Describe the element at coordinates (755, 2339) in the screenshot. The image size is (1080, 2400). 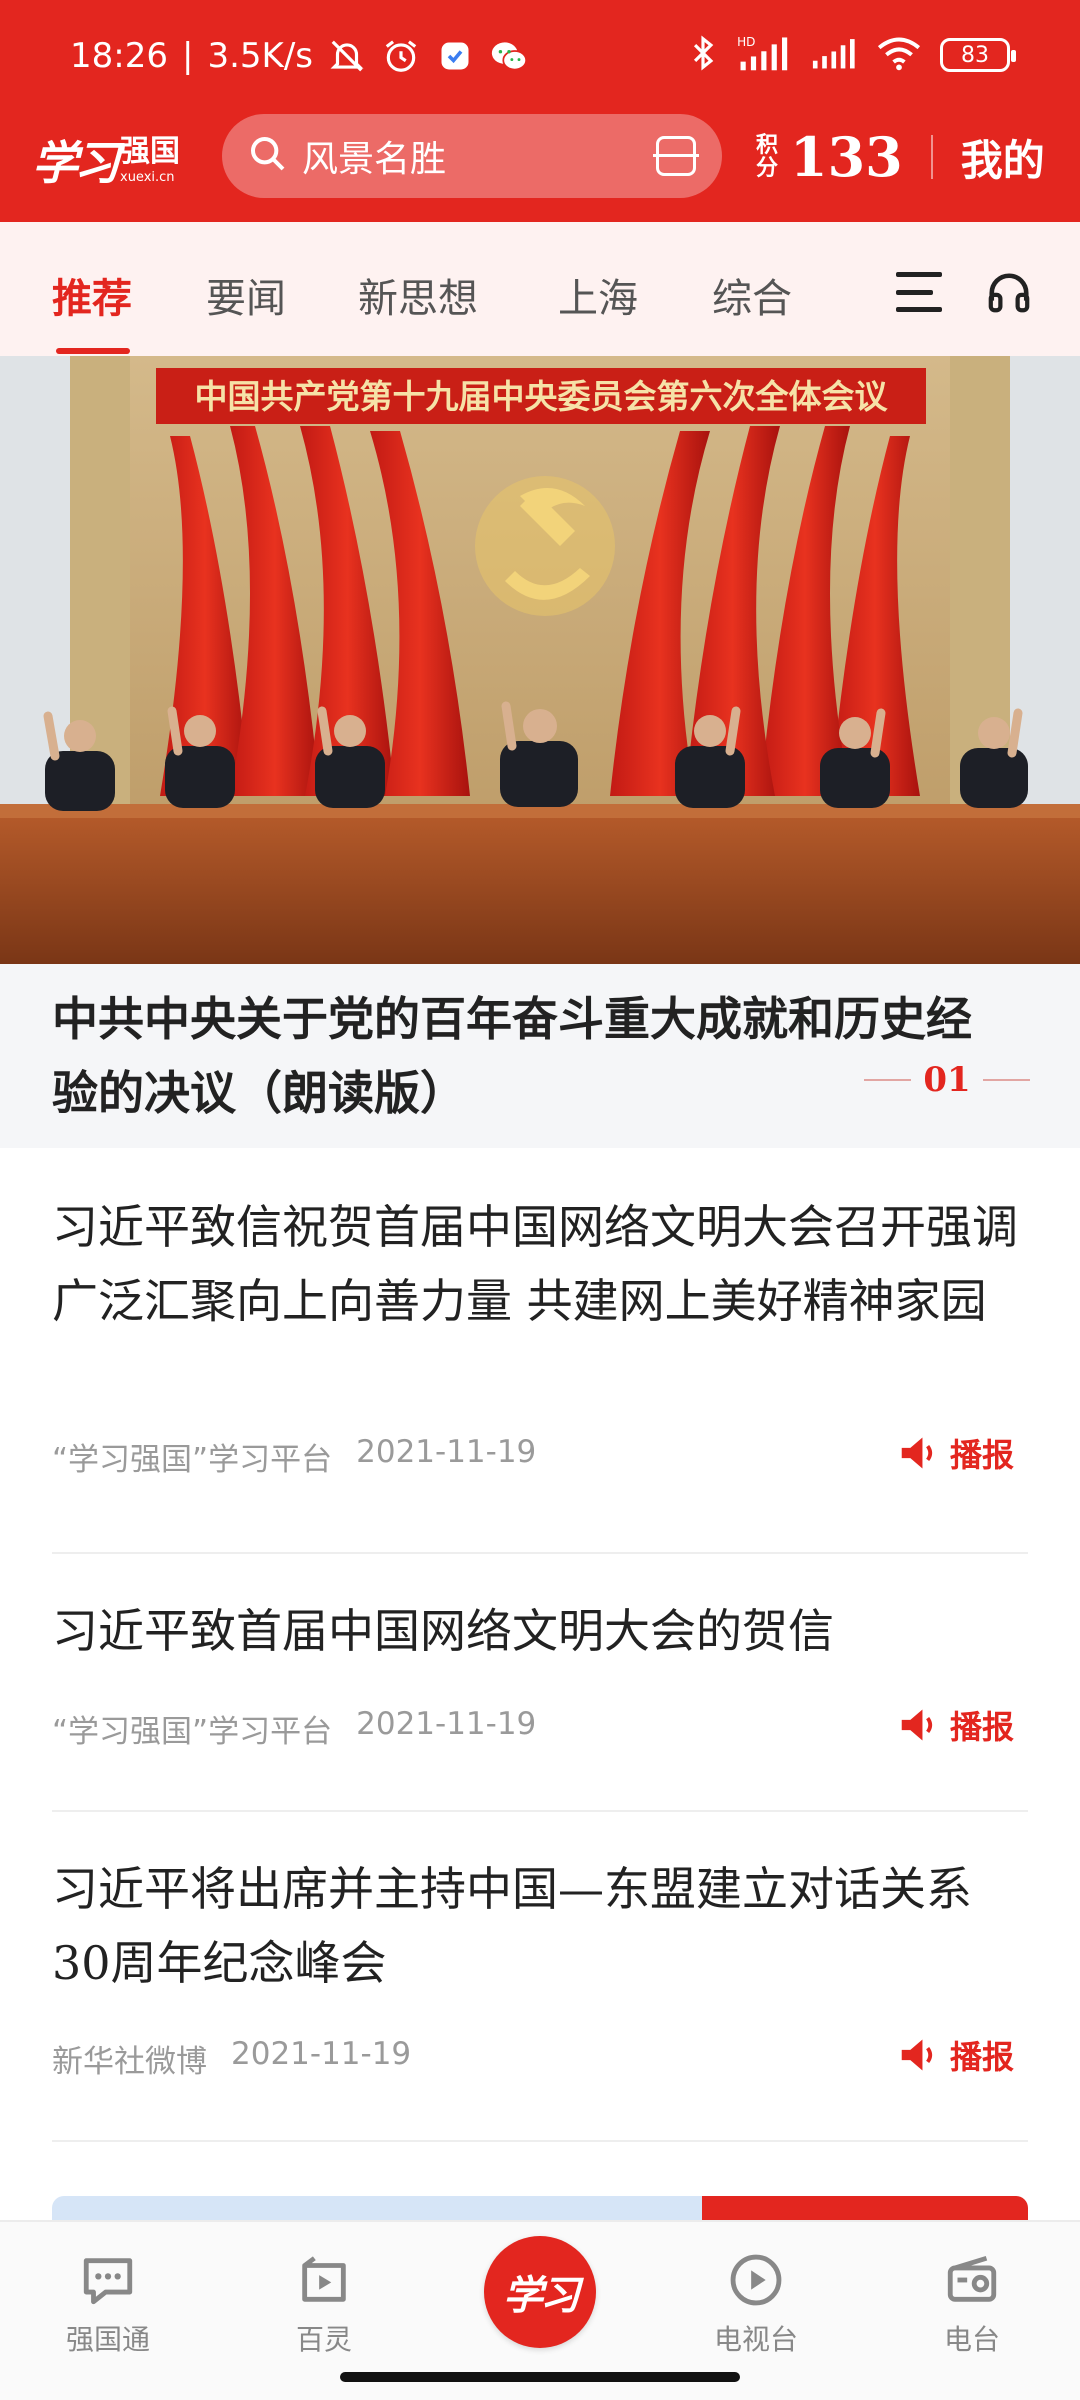
I see `nav-label: 电视台` at that location.